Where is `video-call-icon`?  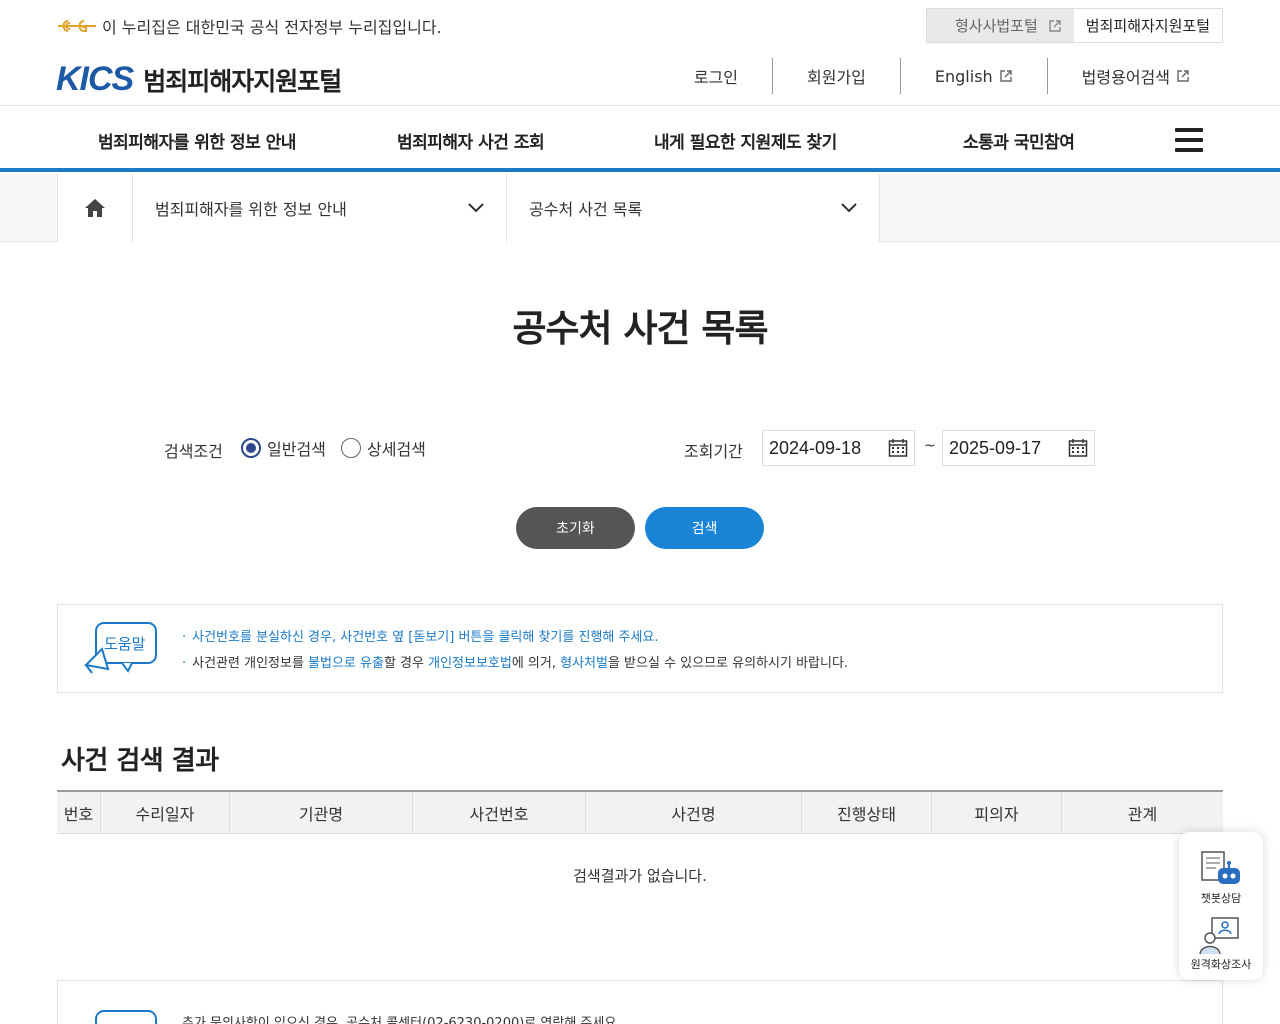 video-call-icon is located at coordinates (1219, 936).